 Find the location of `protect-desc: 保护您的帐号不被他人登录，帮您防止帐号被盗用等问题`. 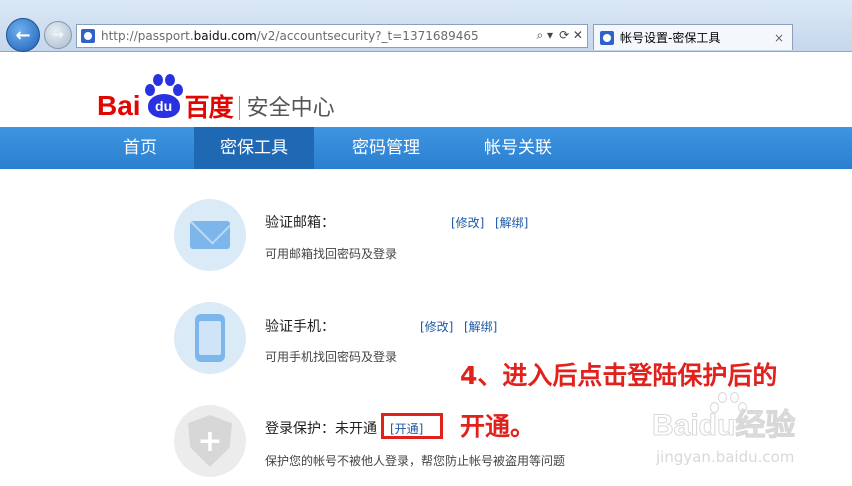

protect-desc: 保护您的帐号不被他人登录，帮您防止帐号被盗用等问题 is located at coordinates (415, 461).